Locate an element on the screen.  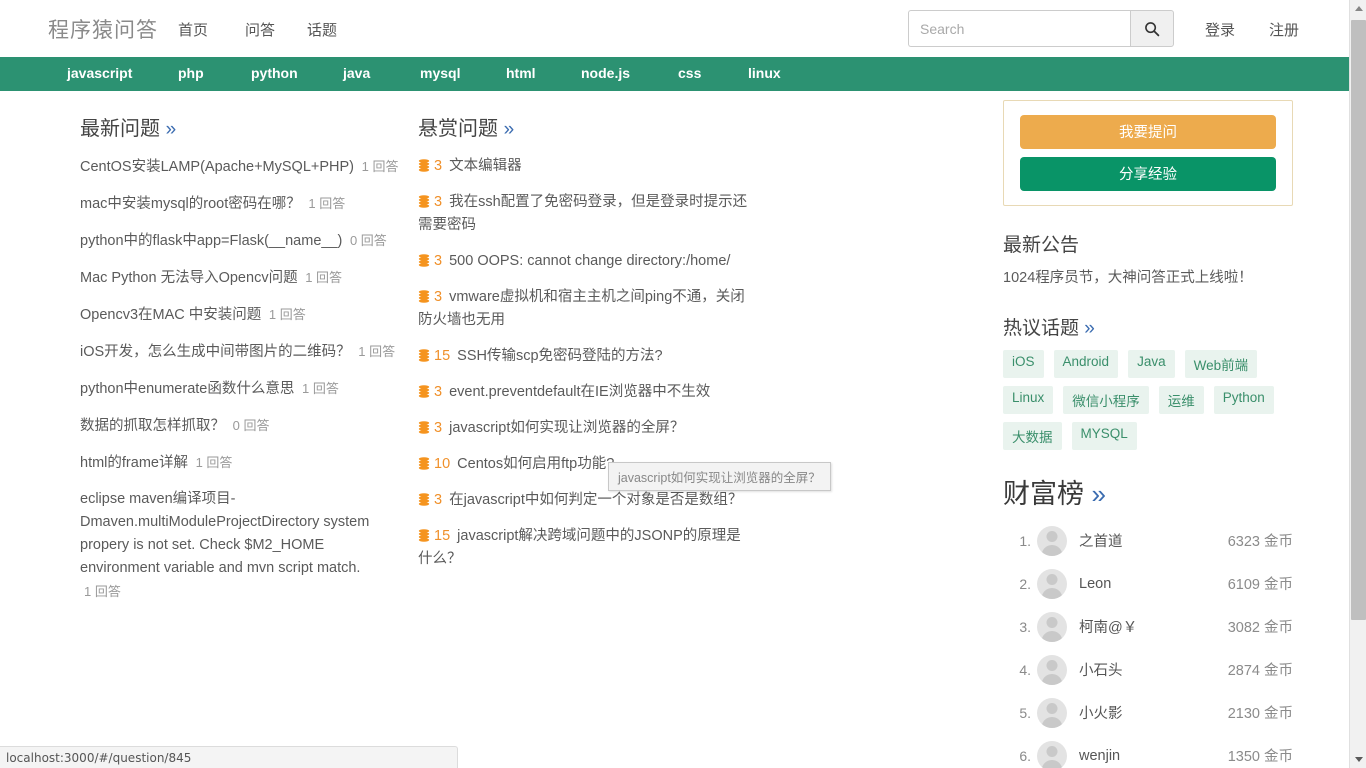
latest-question-item: Mac Python 无法导入Opencv问题 1 回答 is located at coordinates (240, 278).